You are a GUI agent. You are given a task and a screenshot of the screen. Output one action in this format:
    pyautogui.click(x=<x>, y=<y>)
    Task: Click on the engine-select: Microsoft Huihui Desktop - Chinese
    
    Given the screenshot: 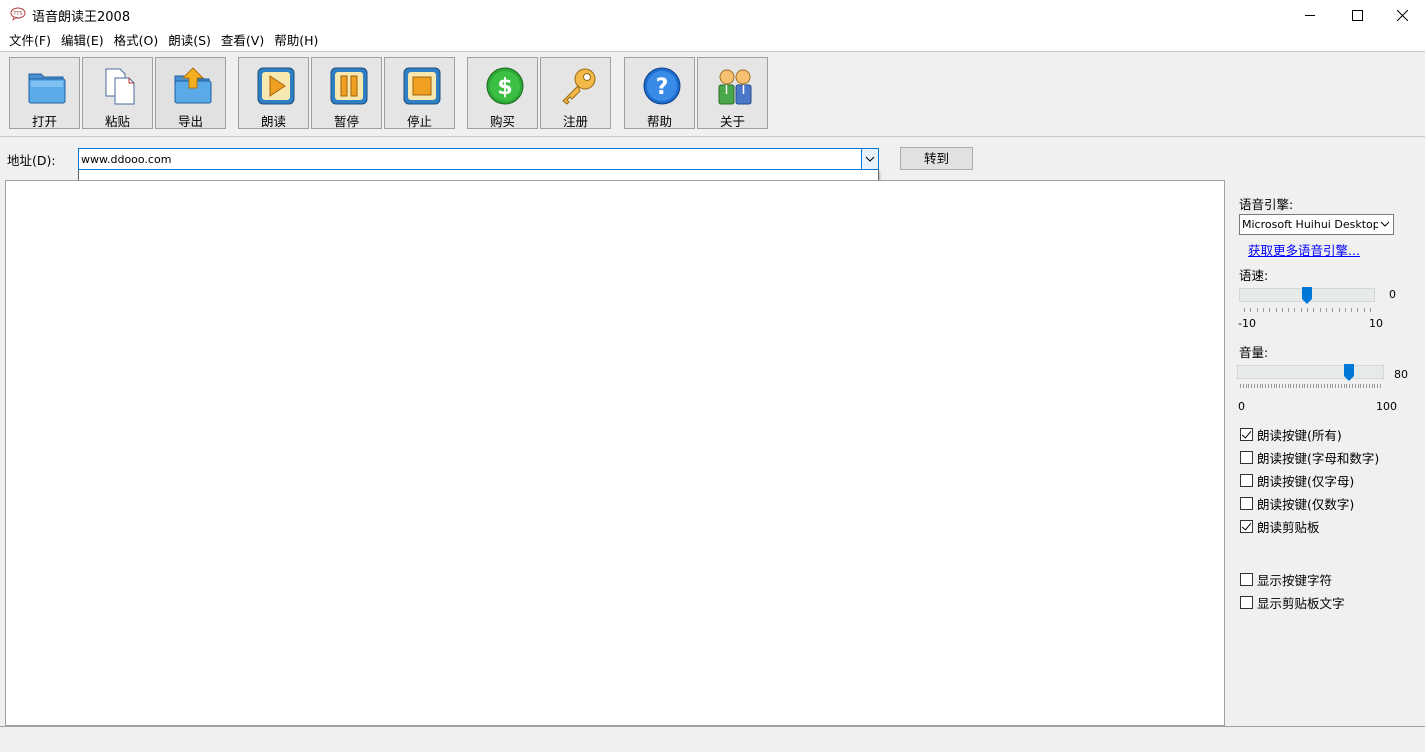 What is the action you would take?
    pyautogui.click(x=1316, y=224)
    